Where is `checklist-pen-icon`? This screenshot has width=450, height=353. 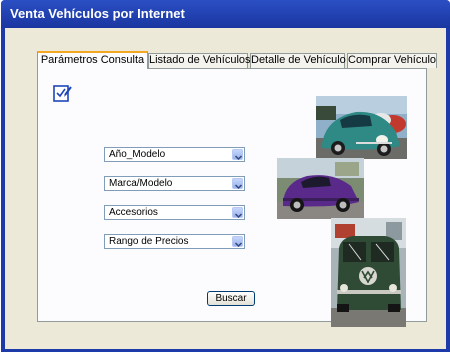 checklist-pen-icon is located at coordinates (62, 93).